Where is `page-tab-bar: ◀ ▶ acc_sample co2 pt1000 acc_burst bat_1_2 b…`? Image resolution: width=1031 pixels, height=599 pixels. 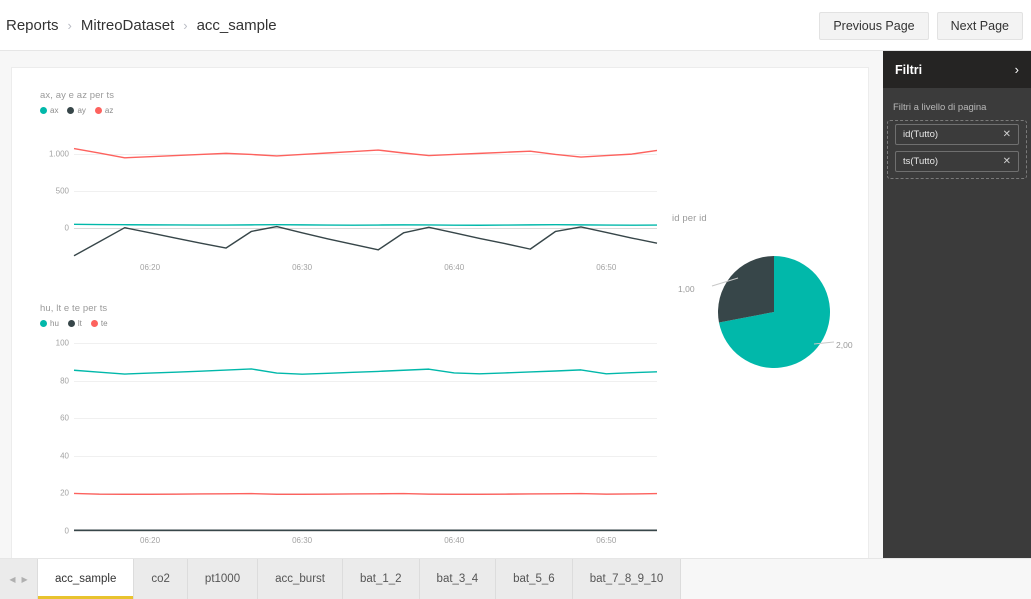
page-tab-bar: ◀ ▶ acc_sample co2 pt1000 acc_burst bat_1_2 b… is located at coordinates (515, 578).